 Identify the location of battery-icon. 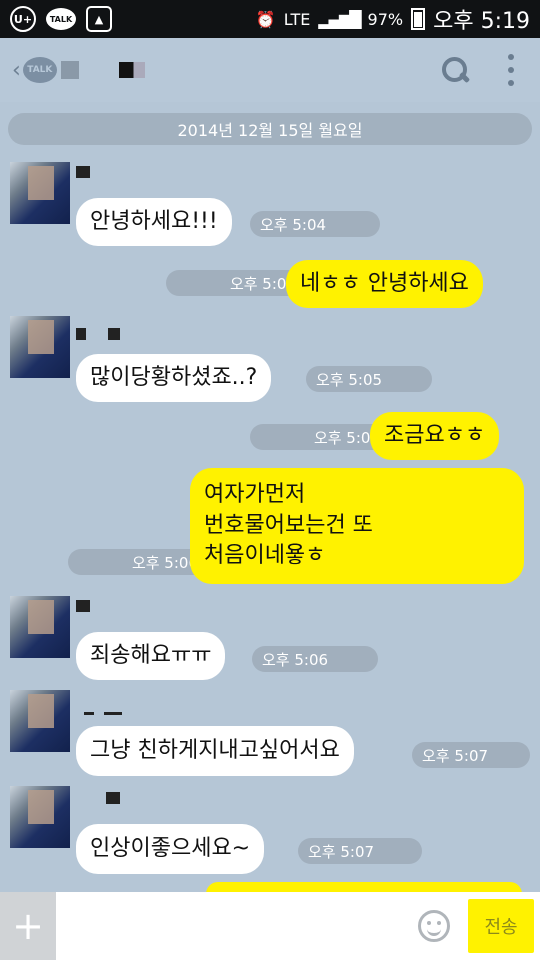
(418, 19).